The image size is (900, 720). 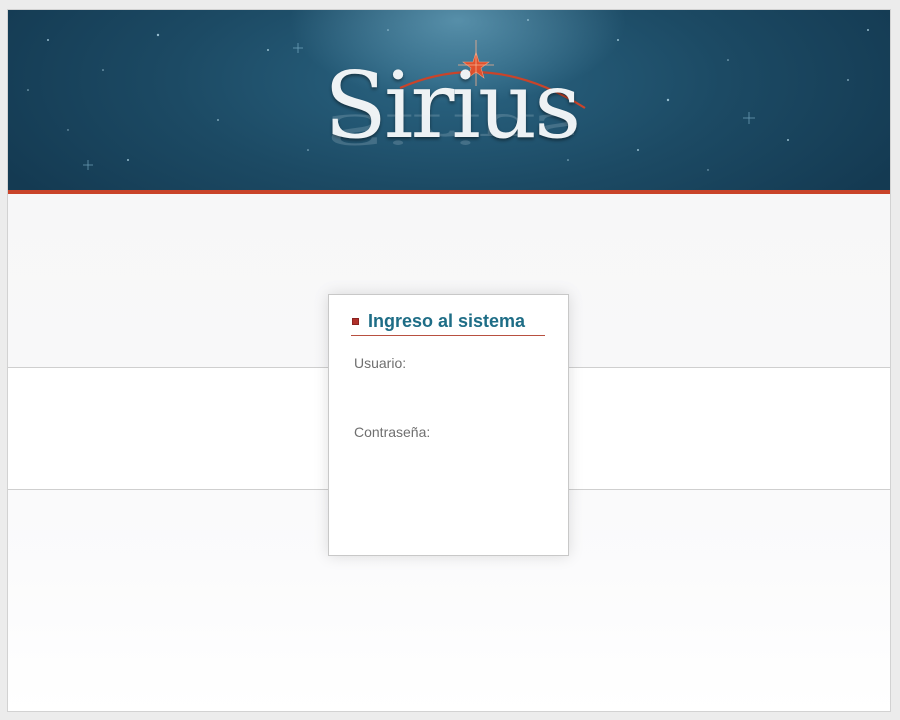 What do you see at coordinates (449, 192) in the screenshot?
I see `header-accent-stripe` at bounding box center [449, 192].